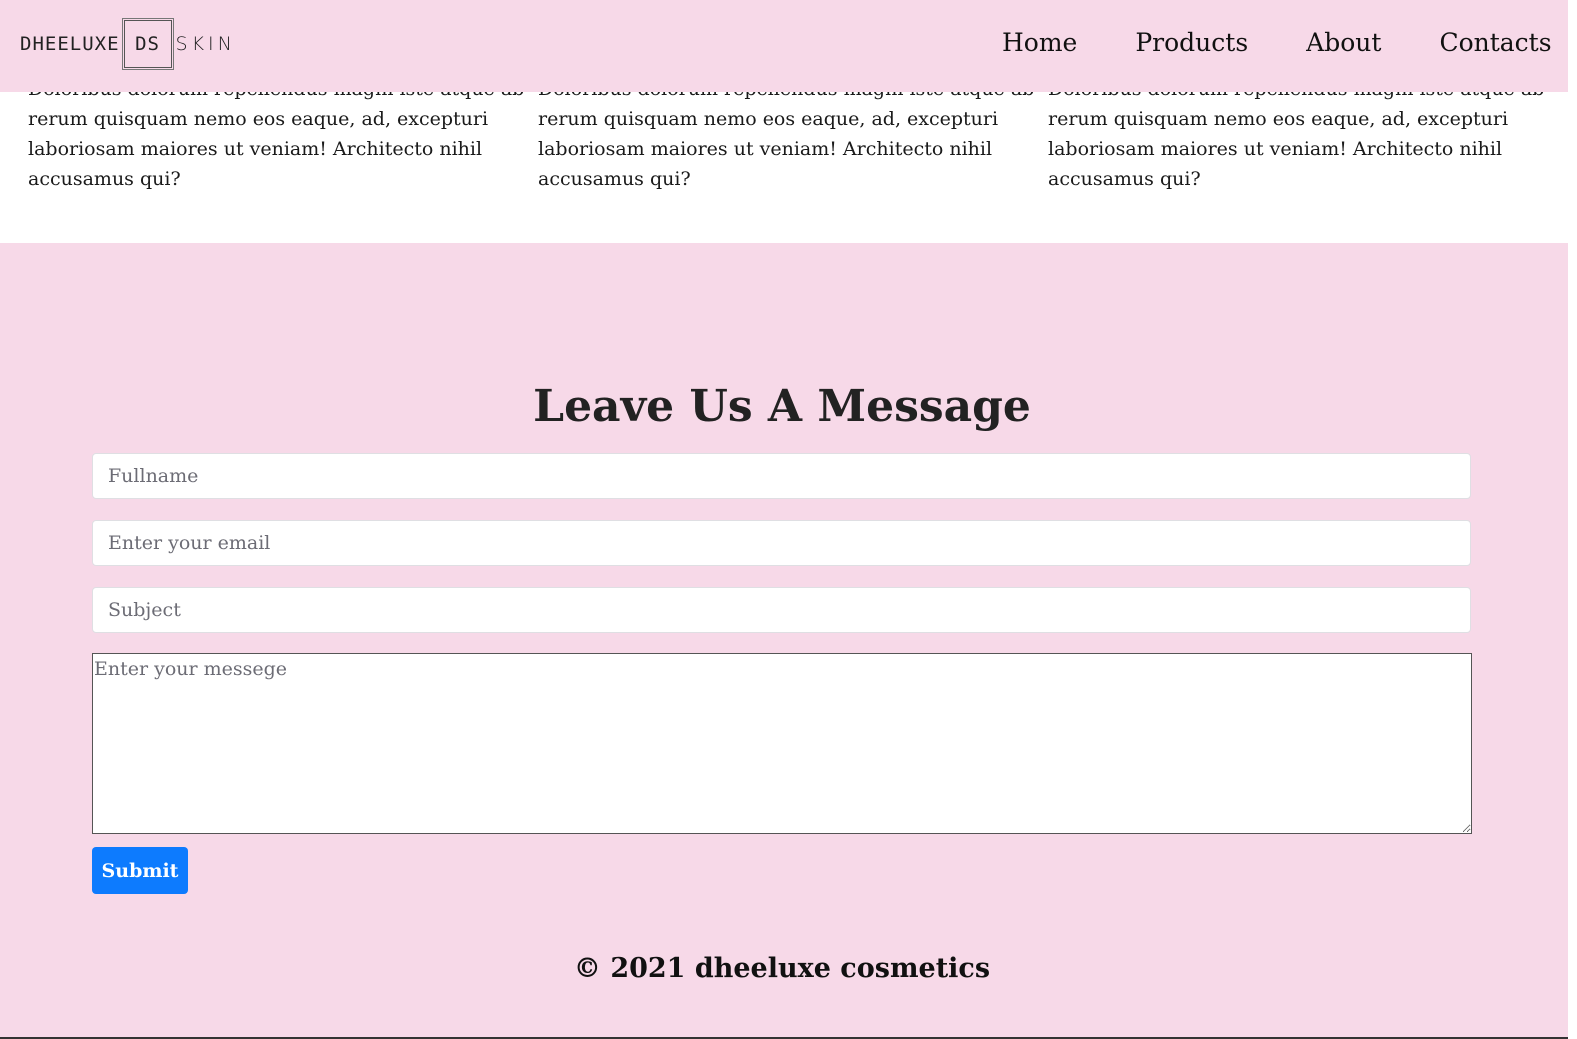 This screenshot has width=1577, height=1039. What do you see at coordinates (782, 406) in the screenshot?
I see `contact-title: Leave Us A Message` at bounding box center [782, 406].